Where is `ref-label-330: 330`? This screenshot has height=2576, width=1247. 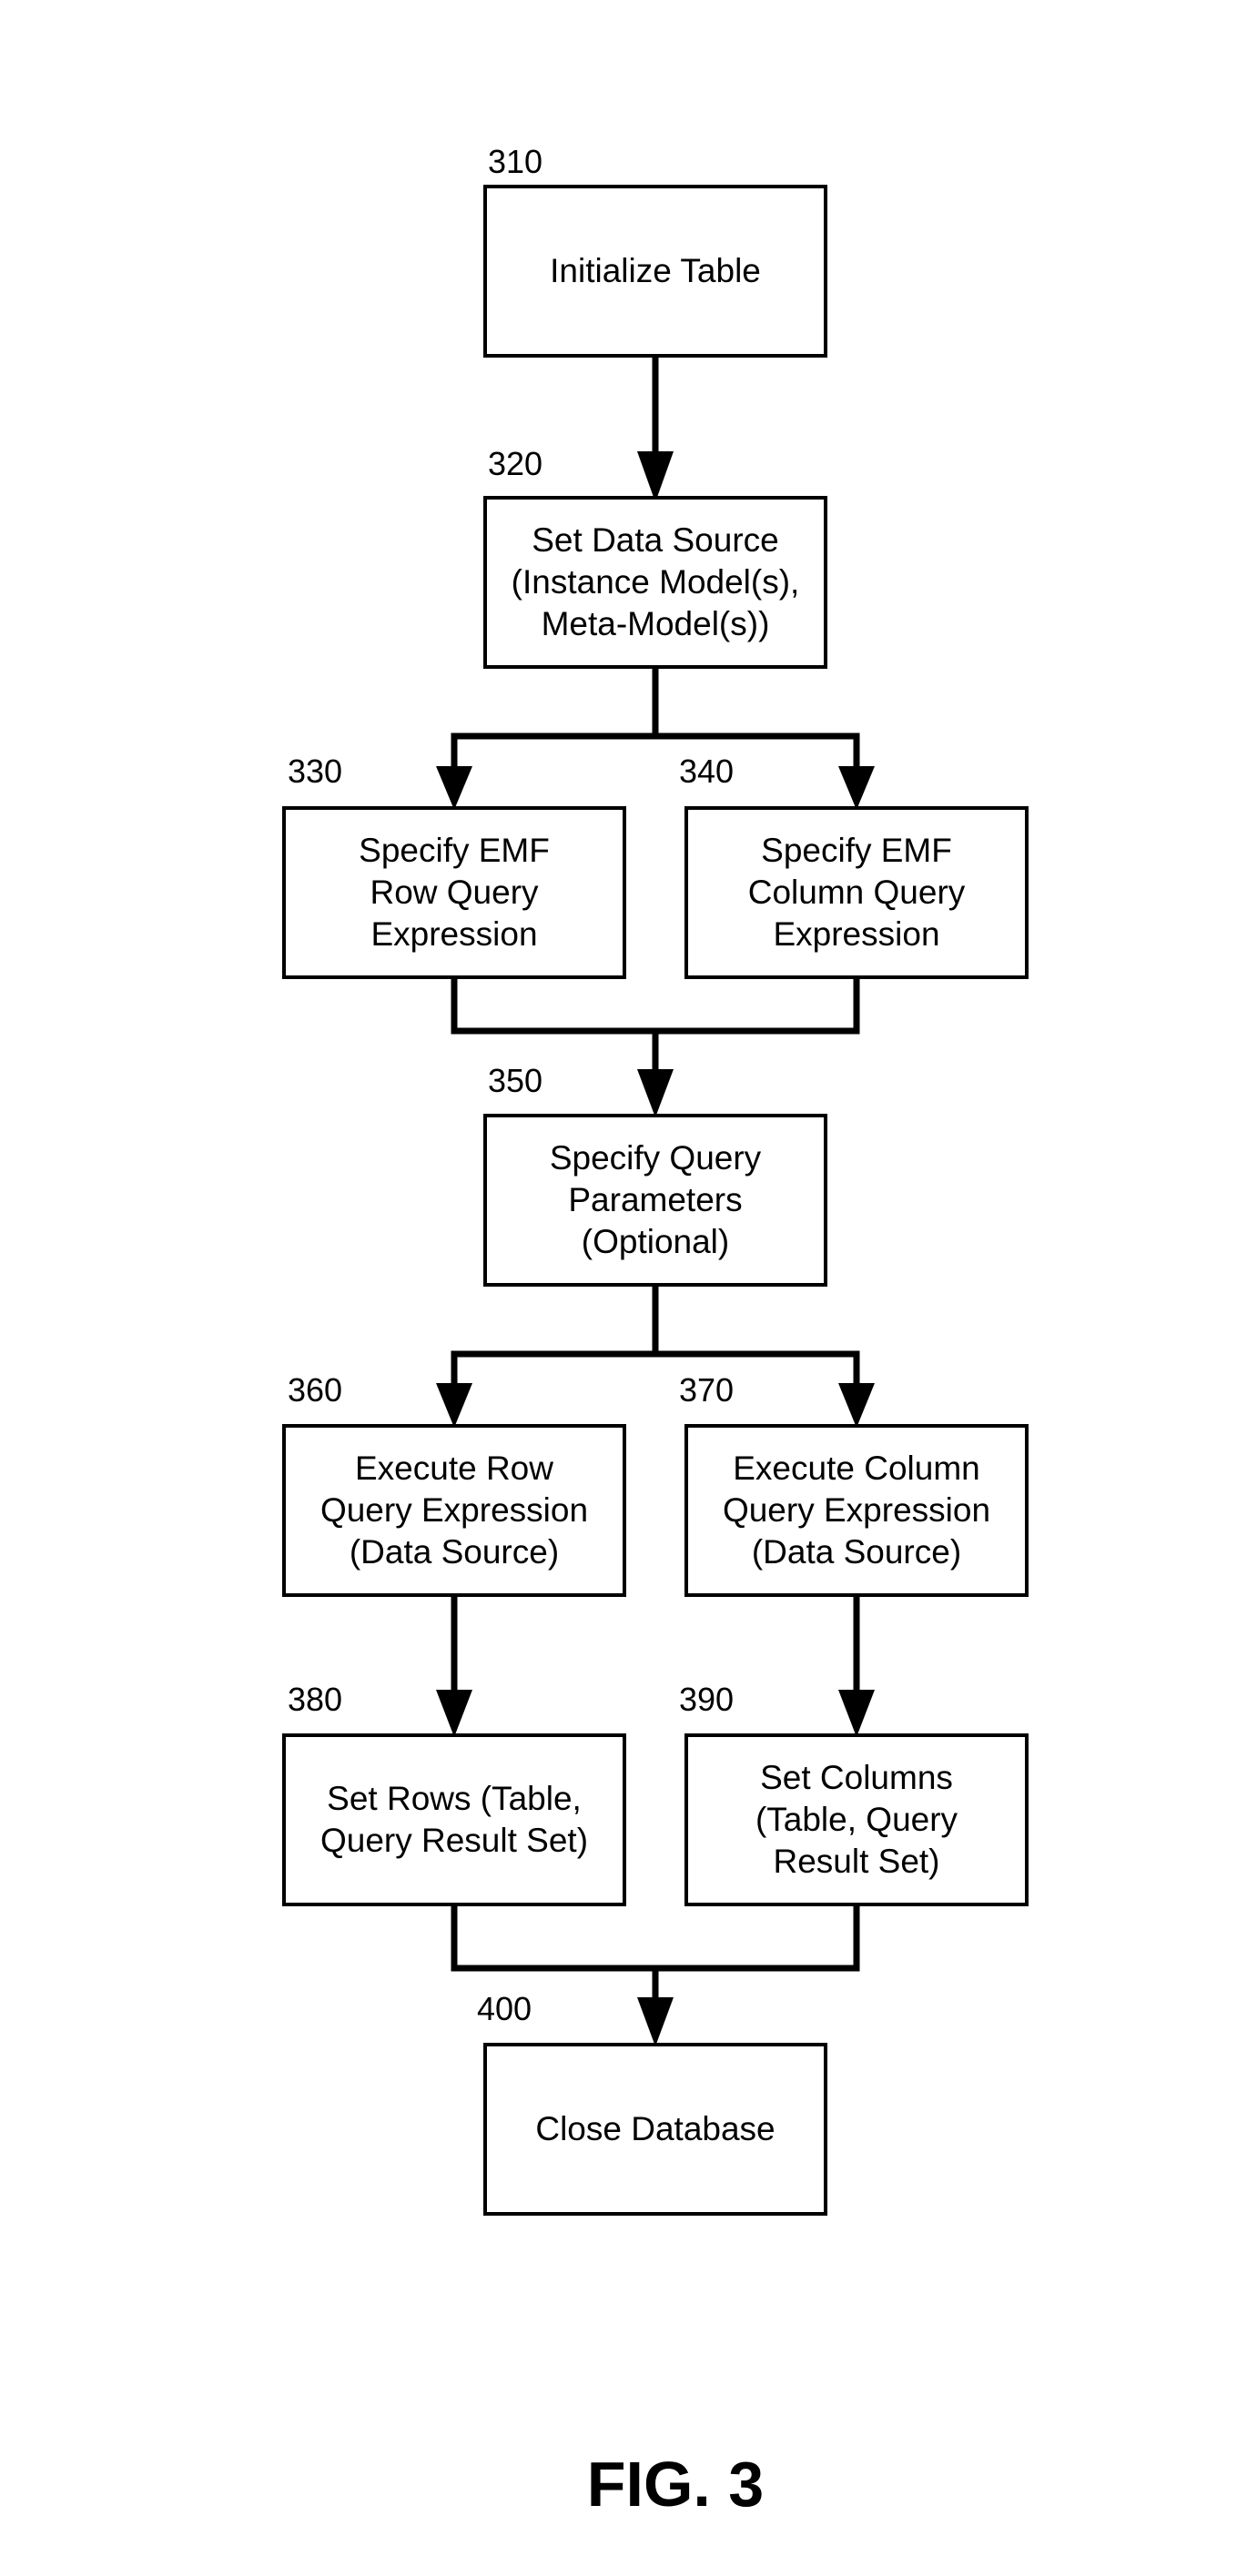 ref-label-330: 330 is located at coordinates (315, 771).